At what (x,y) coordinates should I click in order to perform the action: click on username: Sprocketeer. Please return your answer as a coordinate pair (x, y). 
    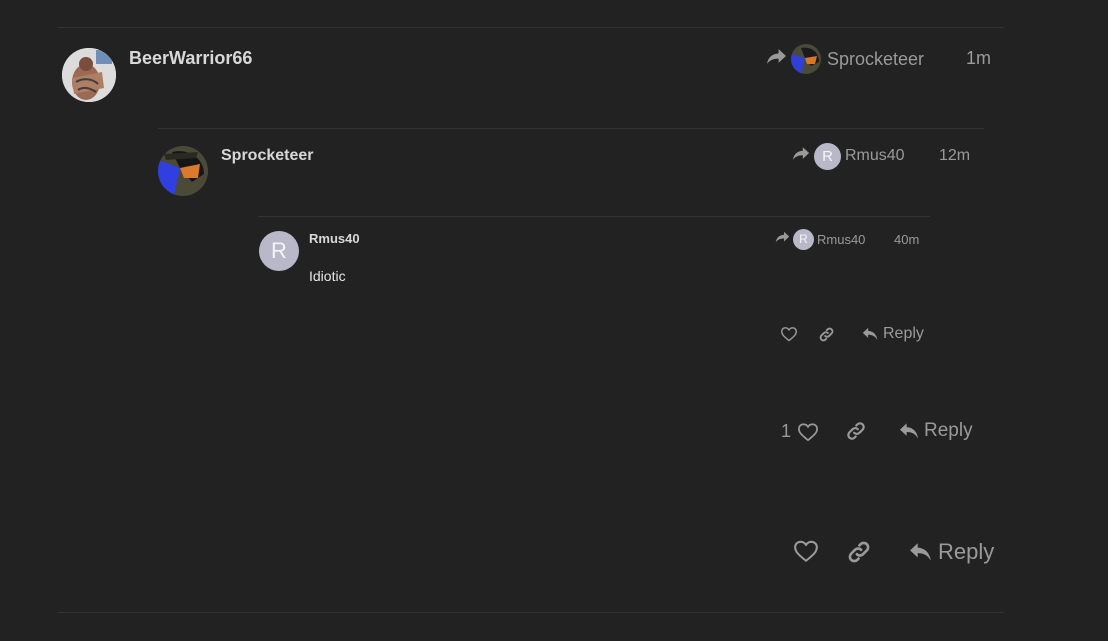
    Looking at the image, I should click on (267, 156).